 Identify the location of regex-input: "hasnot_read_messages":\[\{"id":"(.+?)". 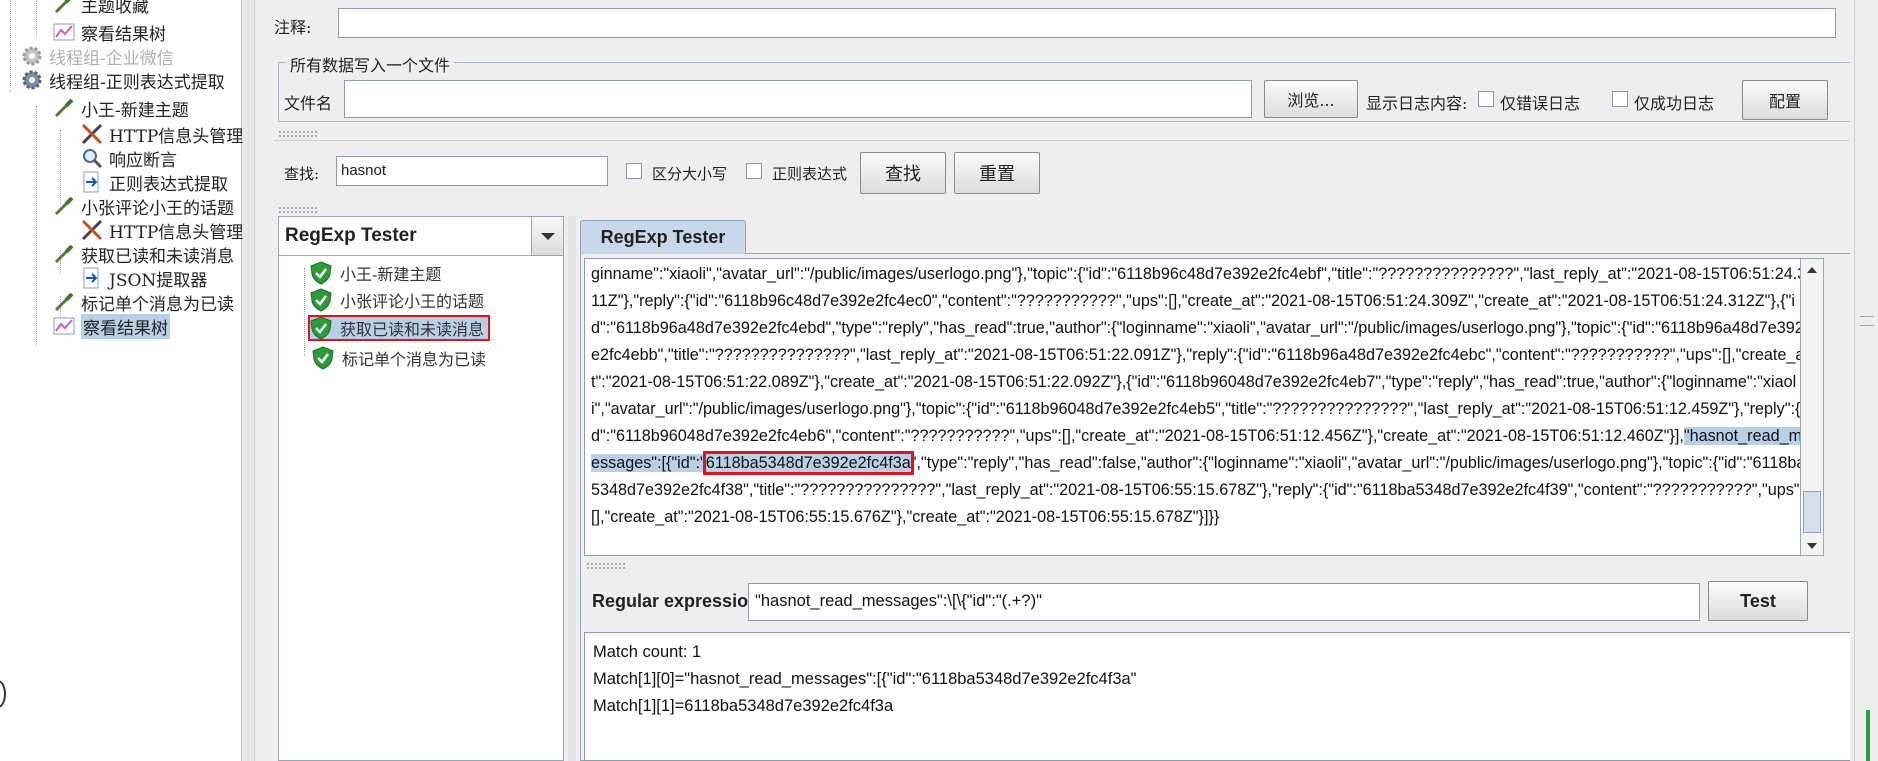
(1224, 602).